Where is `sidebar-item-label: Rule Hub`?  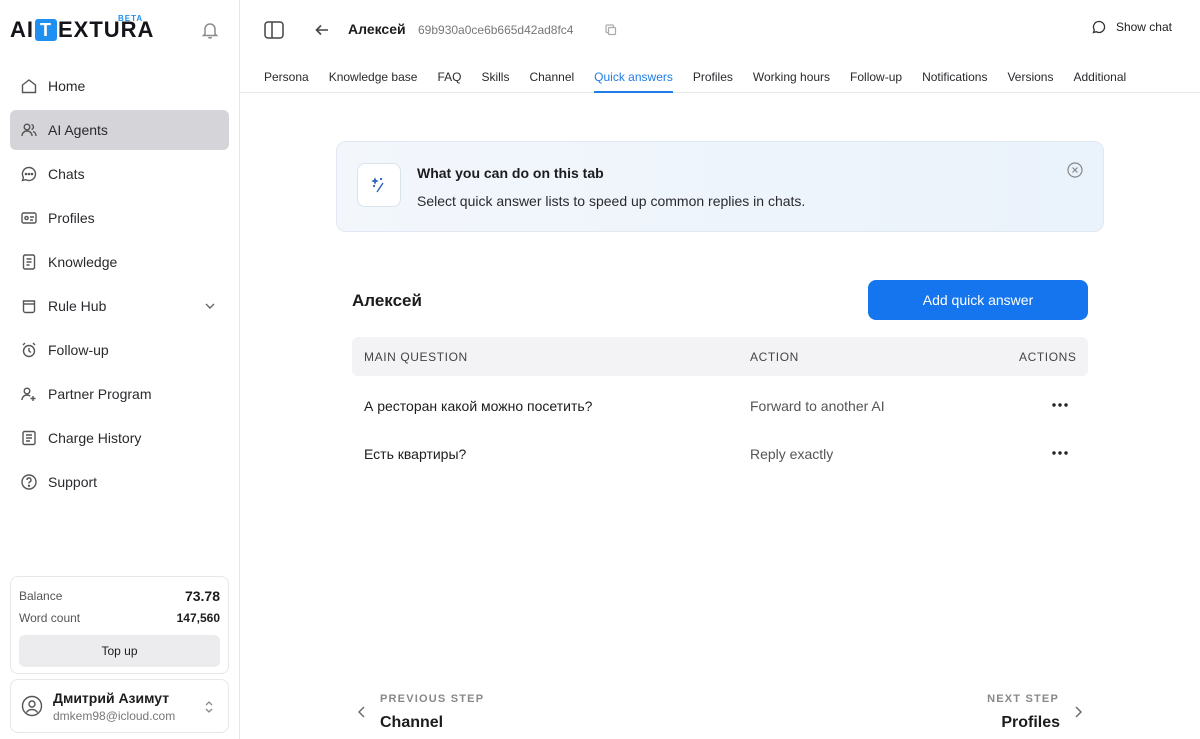
sidebar-item-label: Rule Hub is located at coordinates (77, 306).